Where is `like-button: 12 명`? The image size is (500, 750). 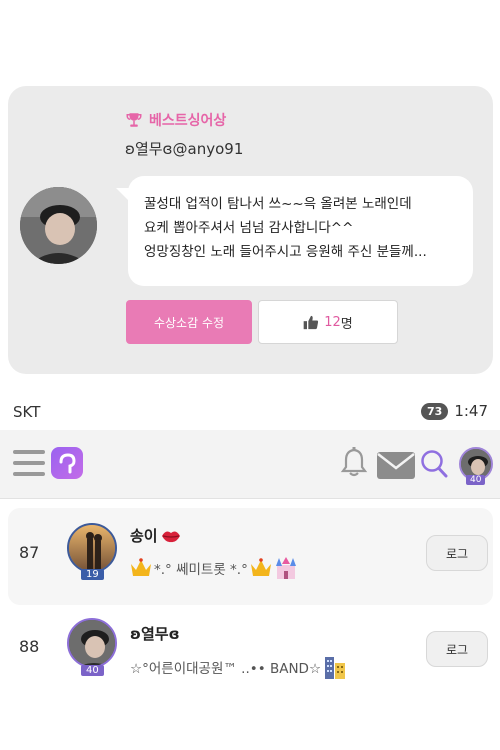 like-button: 12 명 is located at coordinates (328, 322).